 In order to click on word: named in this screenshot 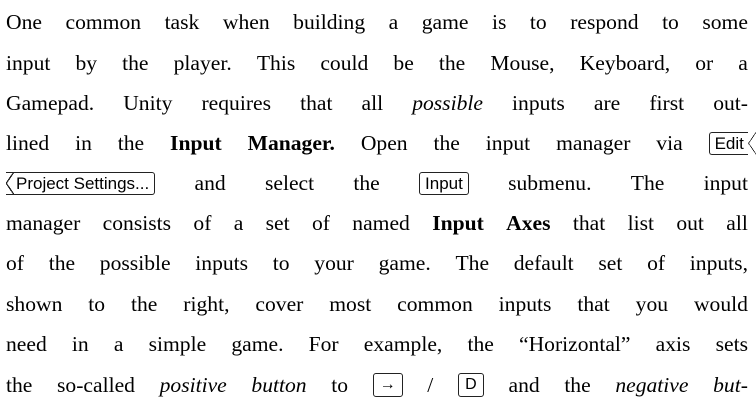, I will do `click(381, 223)`.